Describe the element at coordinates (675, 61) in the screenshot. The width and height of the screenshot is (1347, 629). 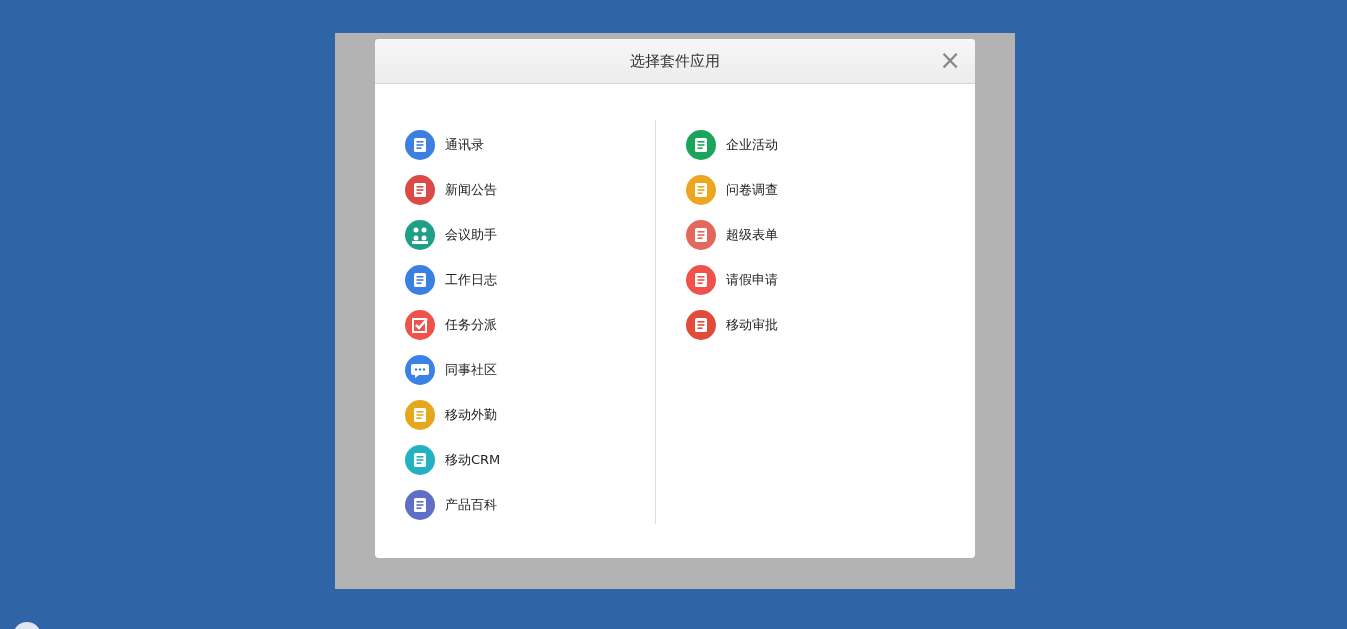
I see `dialog-title: 选择套件应用` at that location.